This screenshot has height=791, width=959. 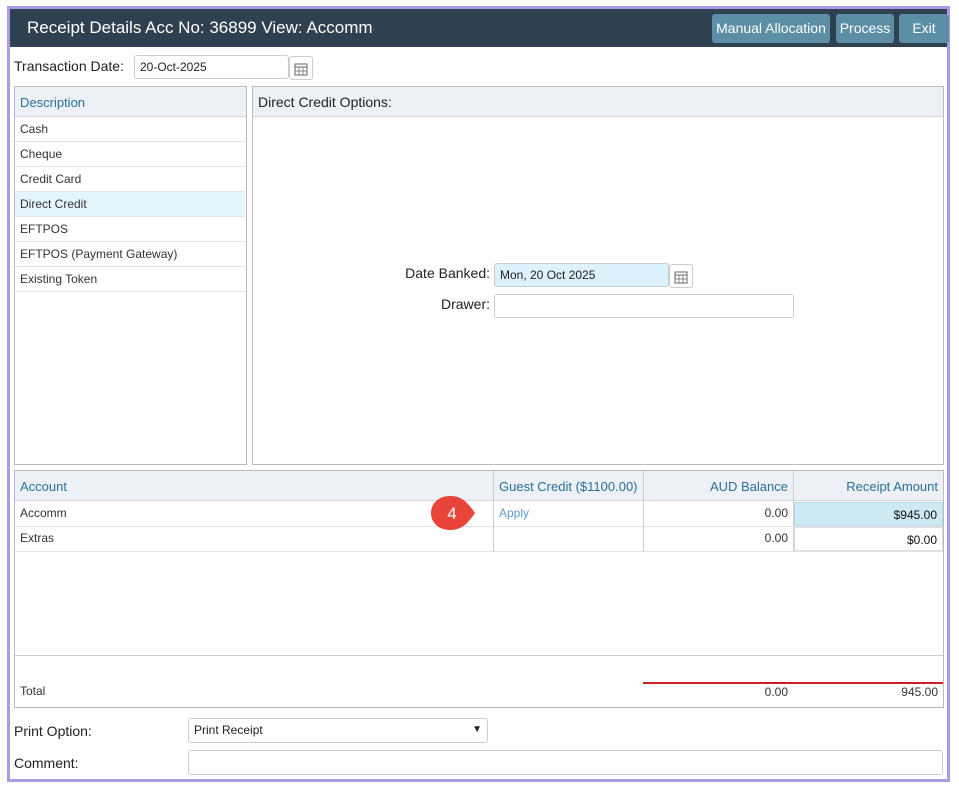 I want to click on transaction-date-input: 20-Oct-2025, so click(x=211, y=67).